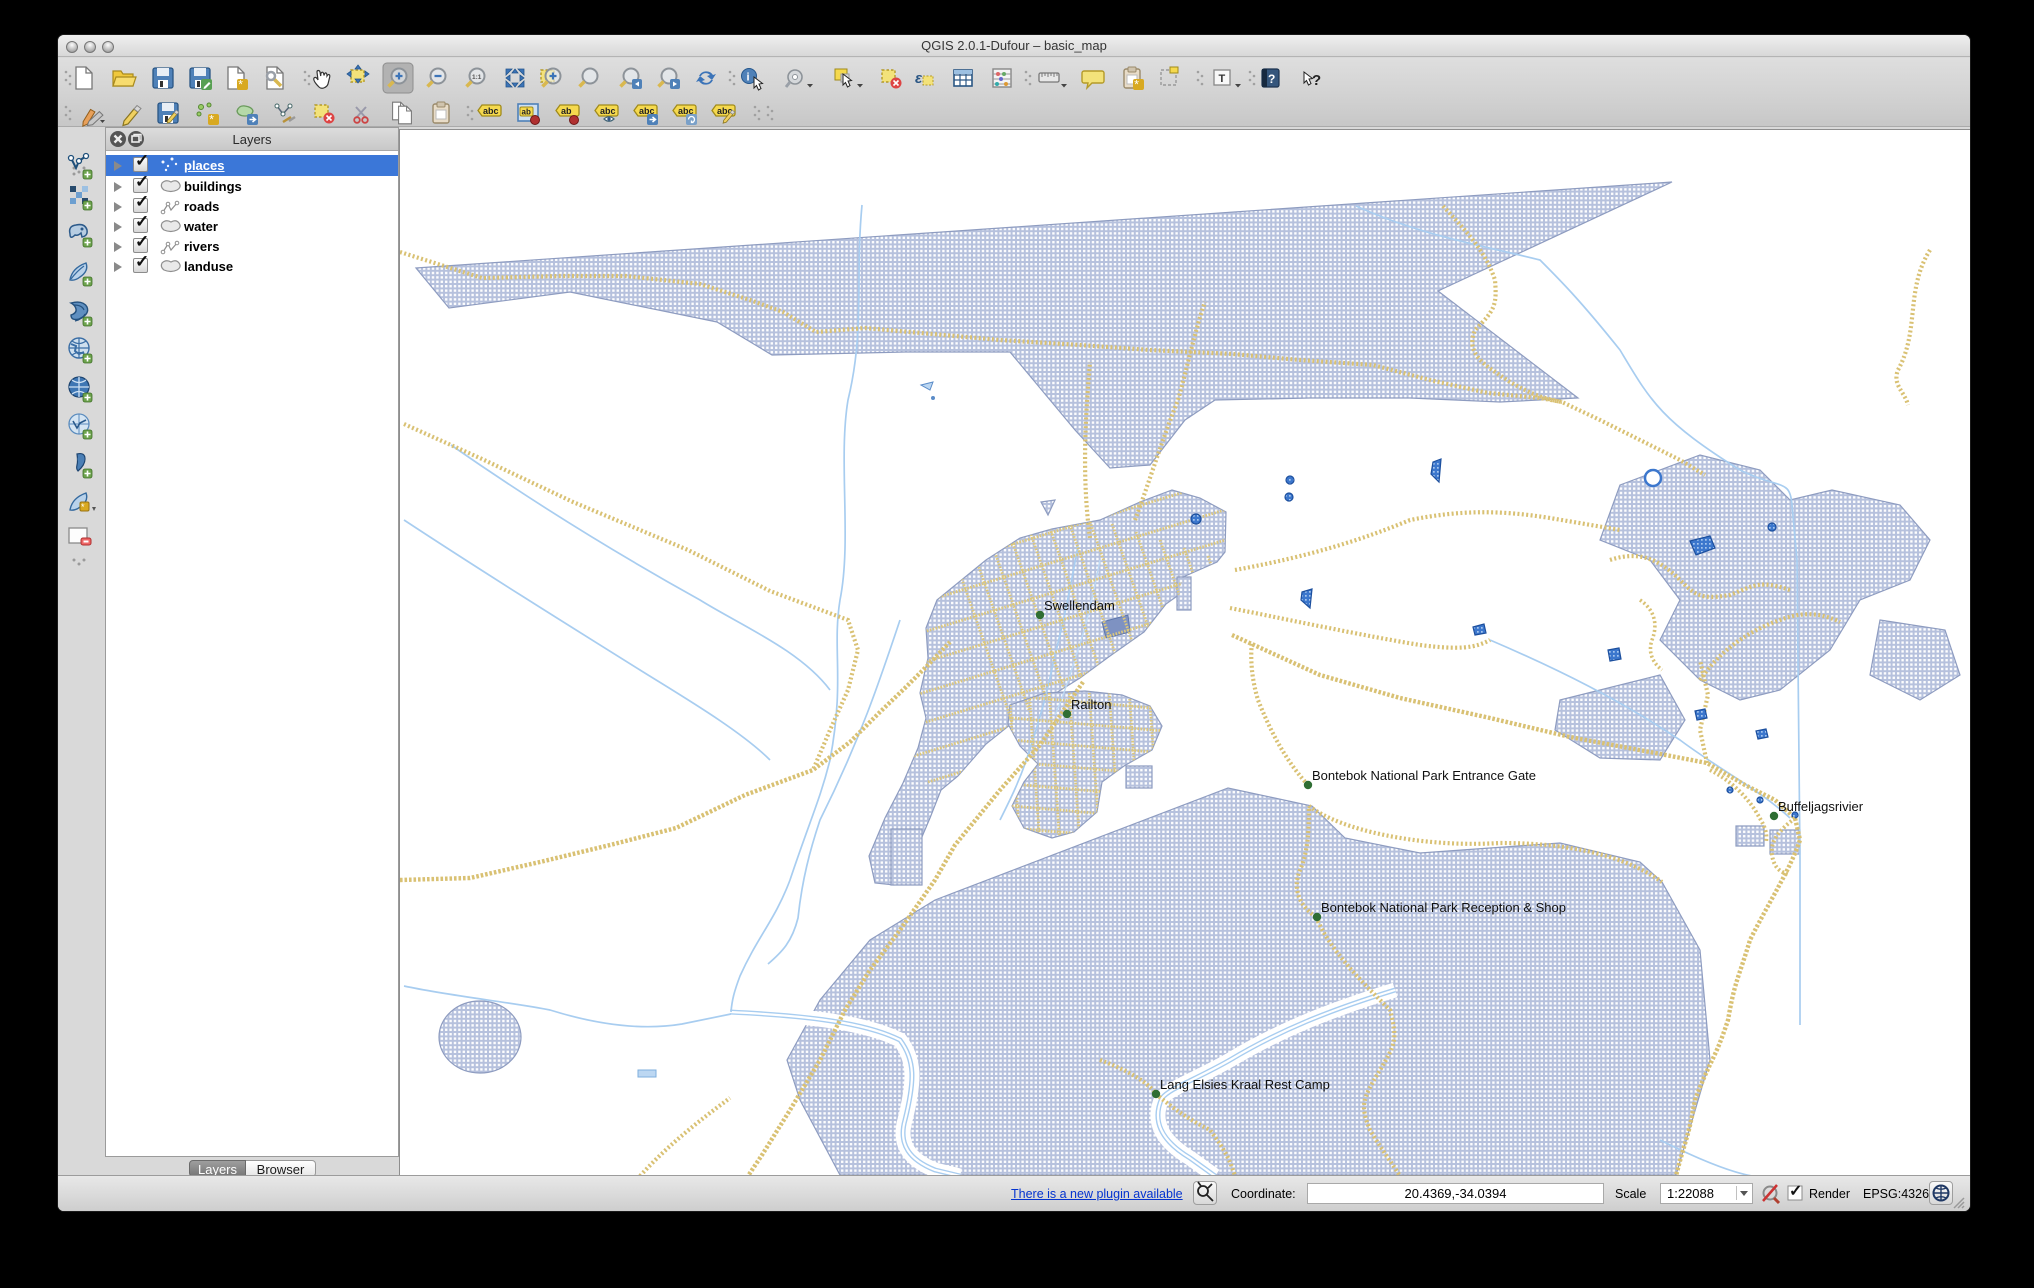 Image resolution: width=2034 pixels, height=1288 pixels. Describe the element at coordinates (1079, 605) in the screenshot. I see `svg-text: Swellendam` at that location.